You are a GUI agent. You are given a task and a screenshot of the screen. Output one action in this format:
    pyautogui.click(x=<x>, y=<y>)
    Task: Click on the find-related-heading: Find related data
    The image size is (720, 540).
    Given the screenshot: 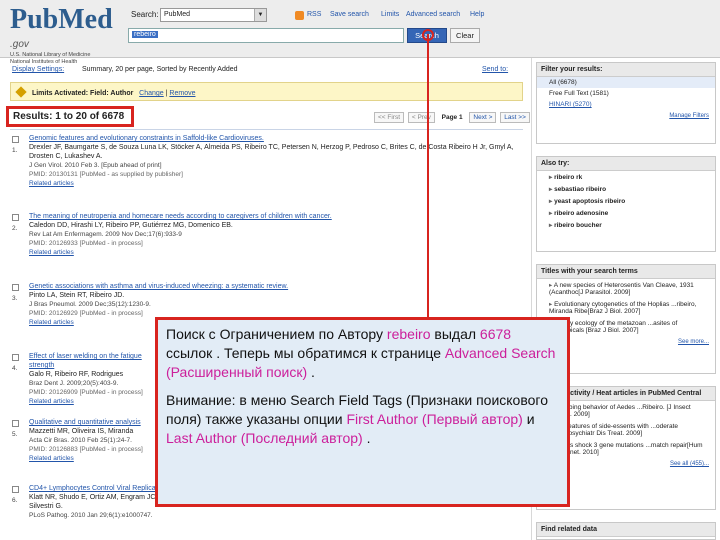 What is the action you would take?
    pyautogui.click(x=626, y=530)
    